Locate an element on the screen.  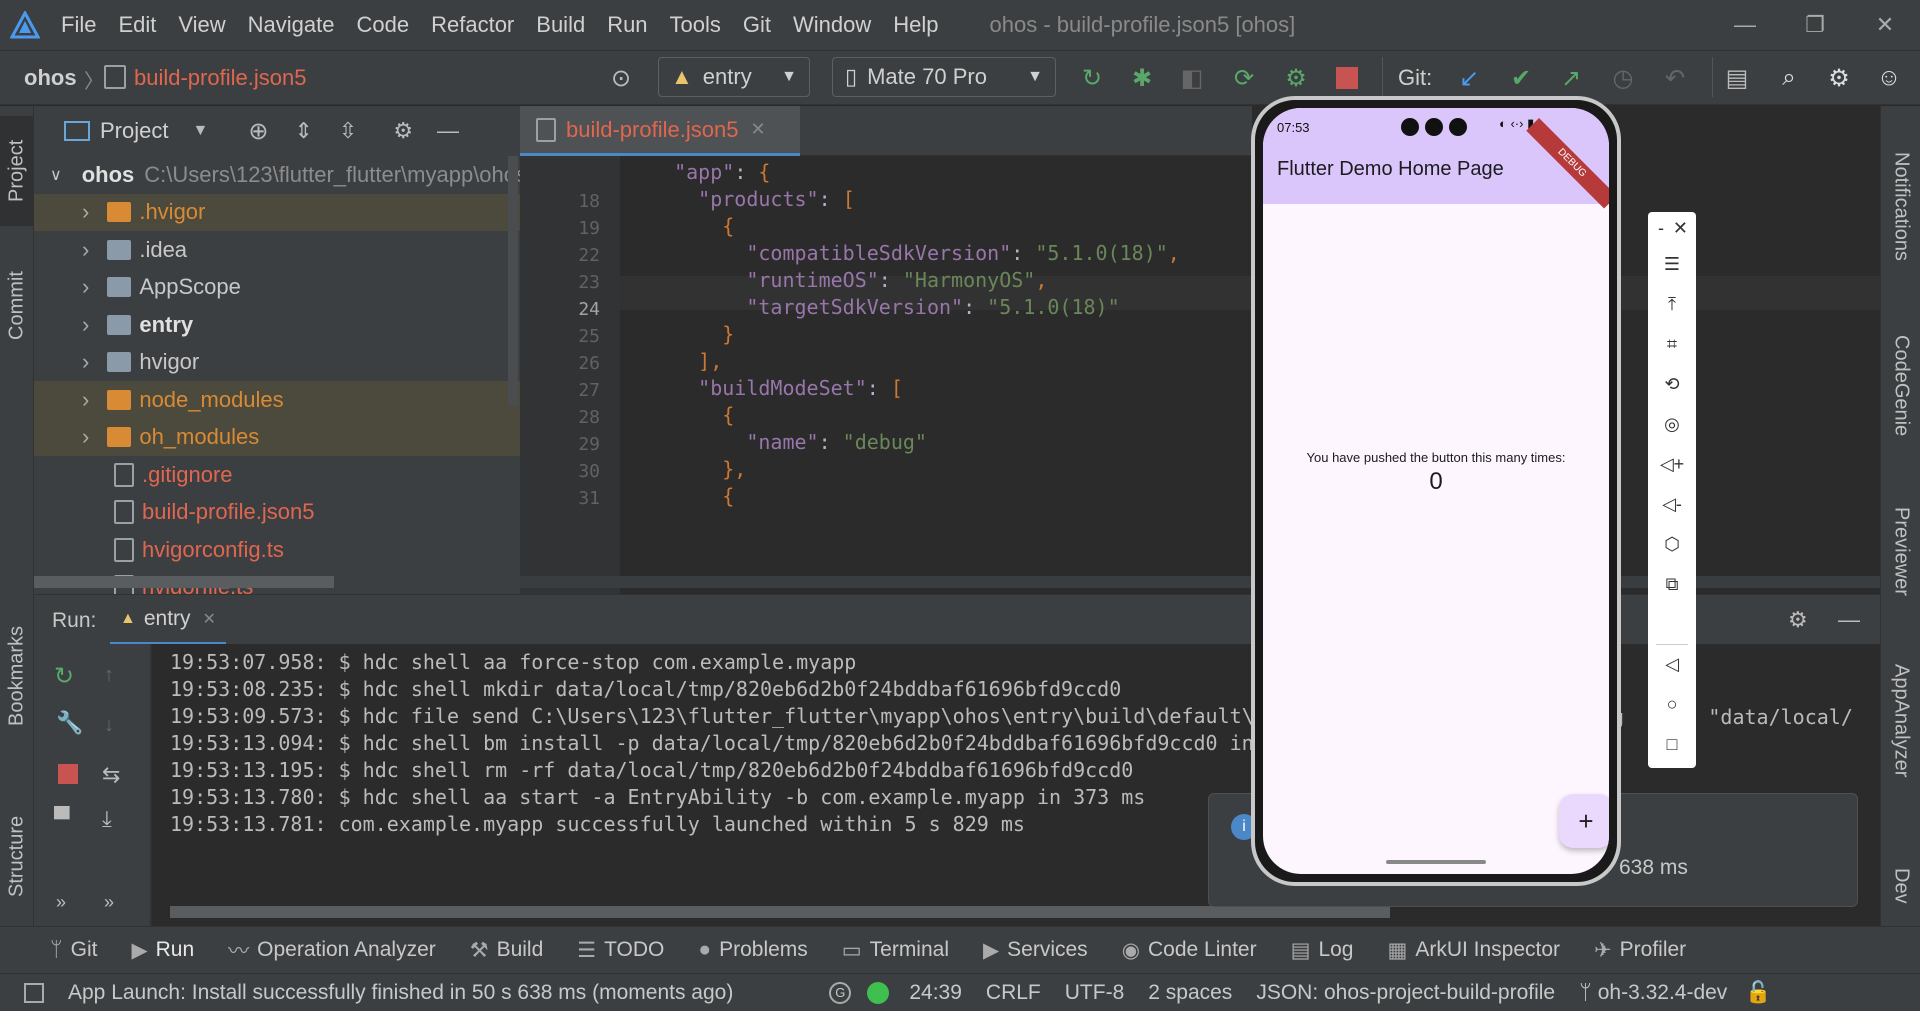
search-icon: ⌕ is located at coordinates (1789, 78).